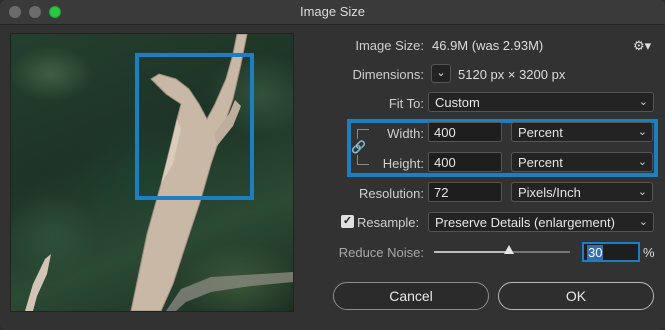 This screenshot has height=330, width=665. Describe the element at coordinates (508, 249) in the screenshot. I see `slider-thumb` at that location.